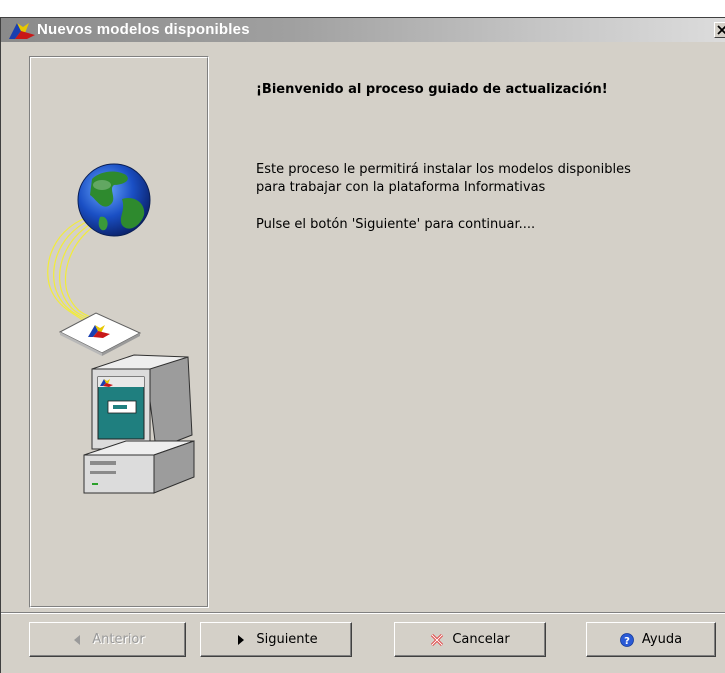 The height and width of the screenshot is (673, 725). I want to click on ayuda-button: ? Ayuda, so click(651, 639).